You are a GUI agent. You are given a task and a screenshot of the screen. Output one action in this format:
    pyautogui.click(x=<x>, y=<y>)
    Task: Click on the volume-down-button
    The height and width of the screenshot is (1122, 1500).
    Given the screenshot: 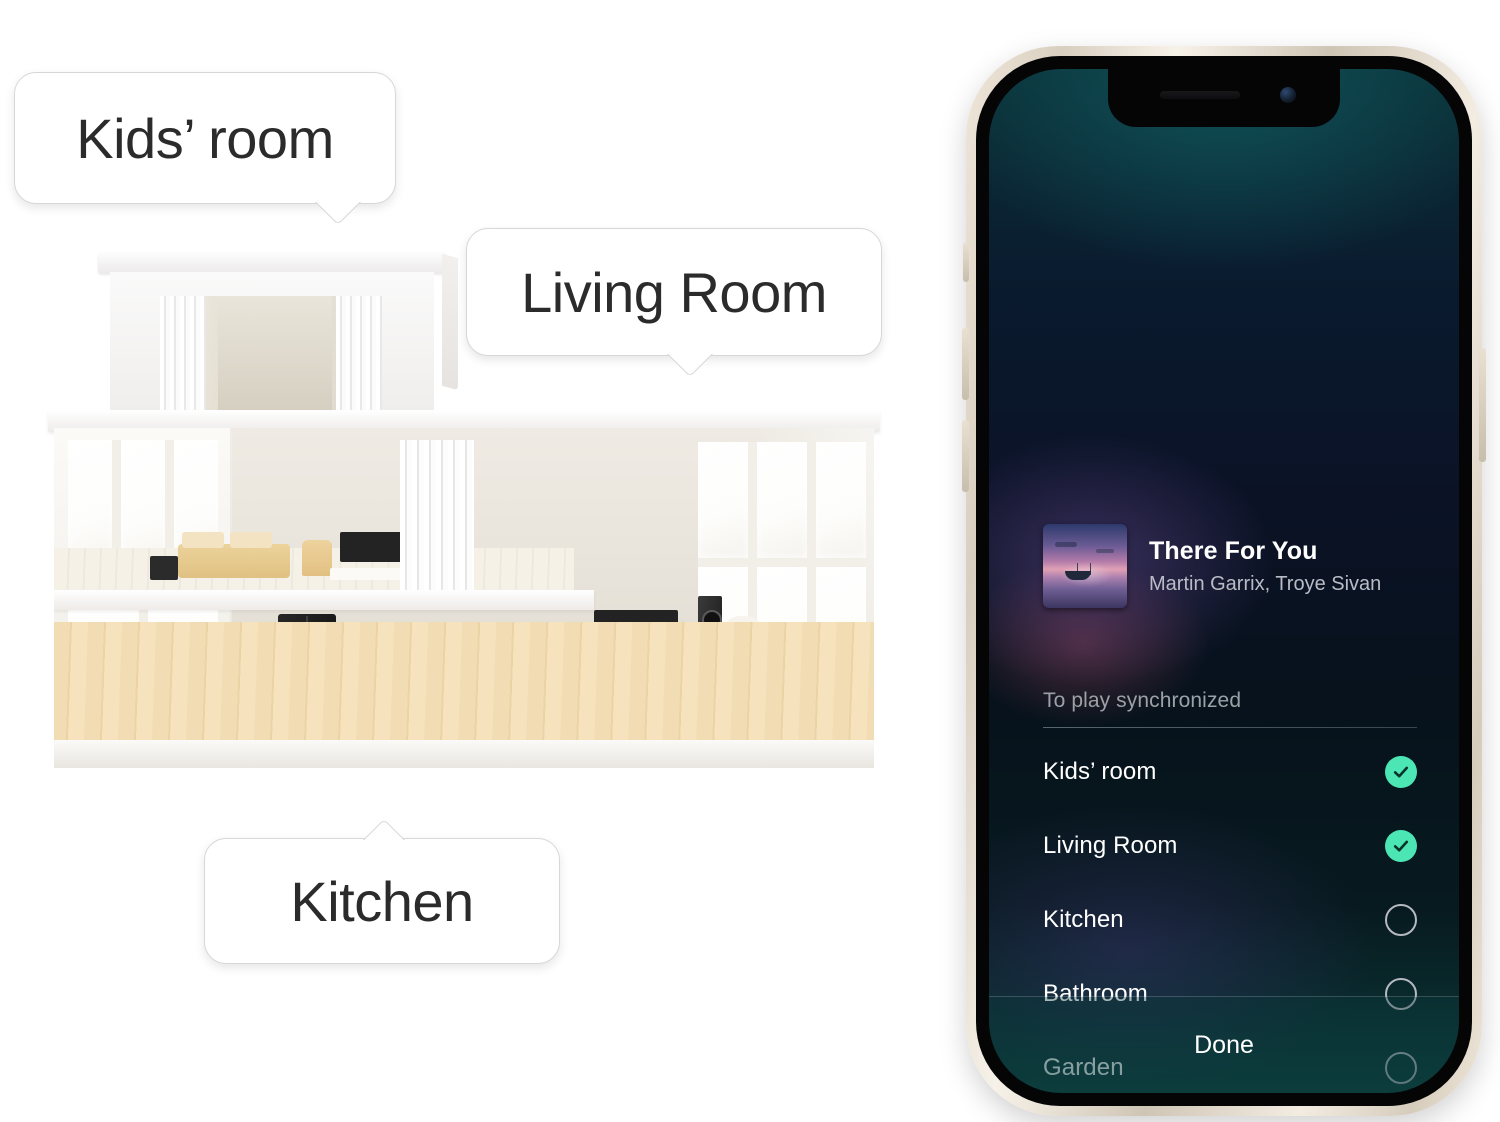 What is the action you would take?
    pyautogui.click(x=965, y=456)
    